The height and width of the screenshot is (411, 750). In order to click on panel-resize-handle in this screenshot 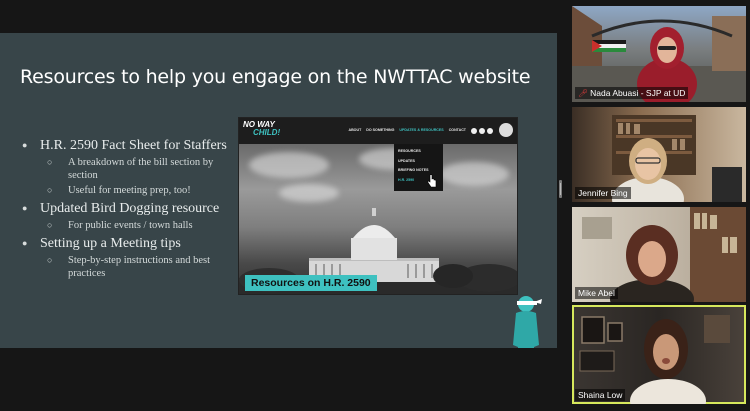, I will do `click(560, 189)`.